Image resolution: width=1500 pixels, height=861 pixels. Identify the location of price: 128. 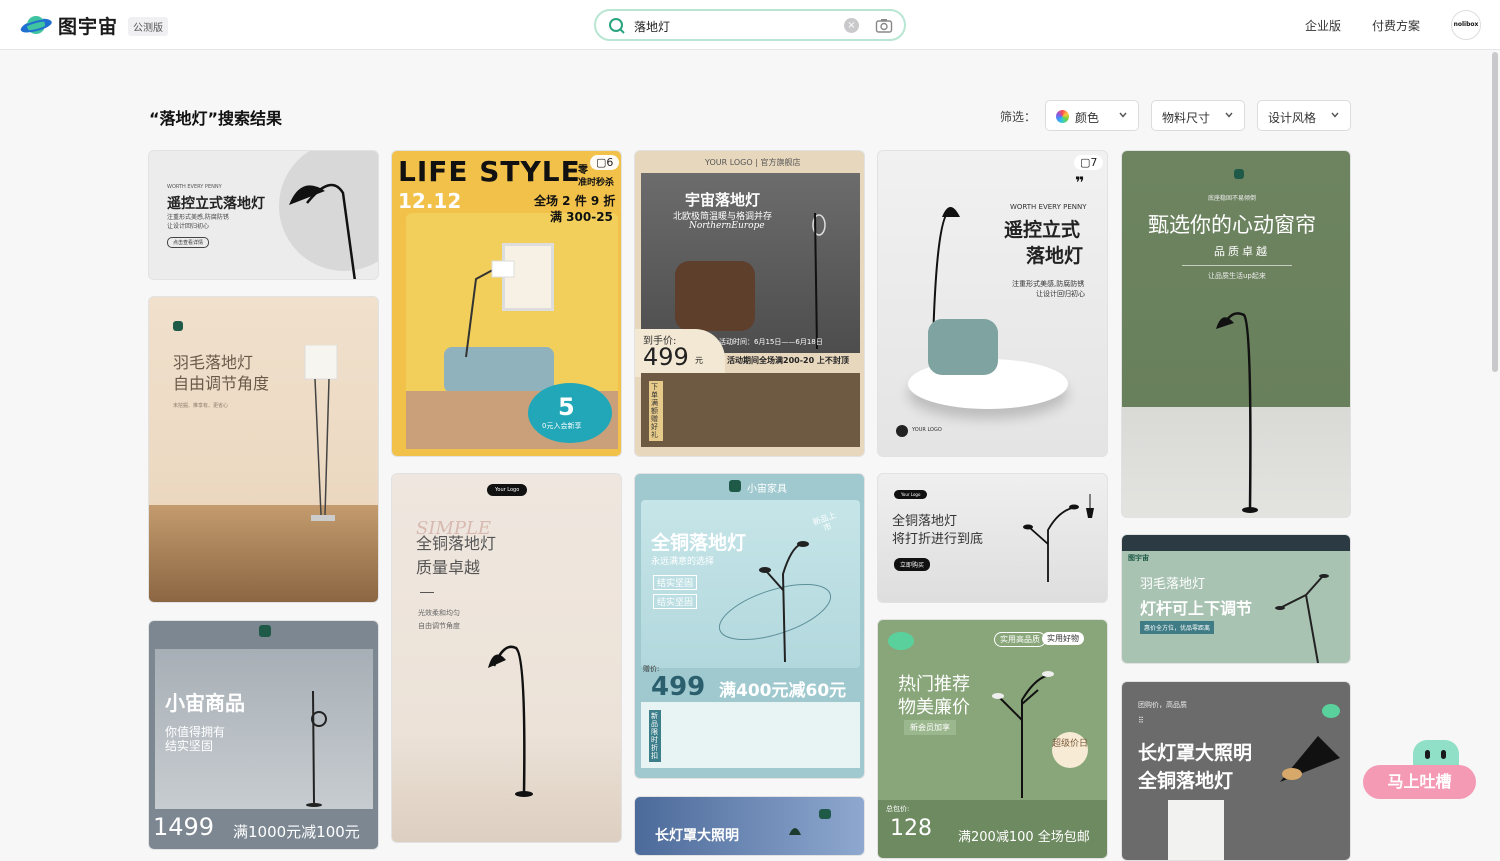
(911, 828).